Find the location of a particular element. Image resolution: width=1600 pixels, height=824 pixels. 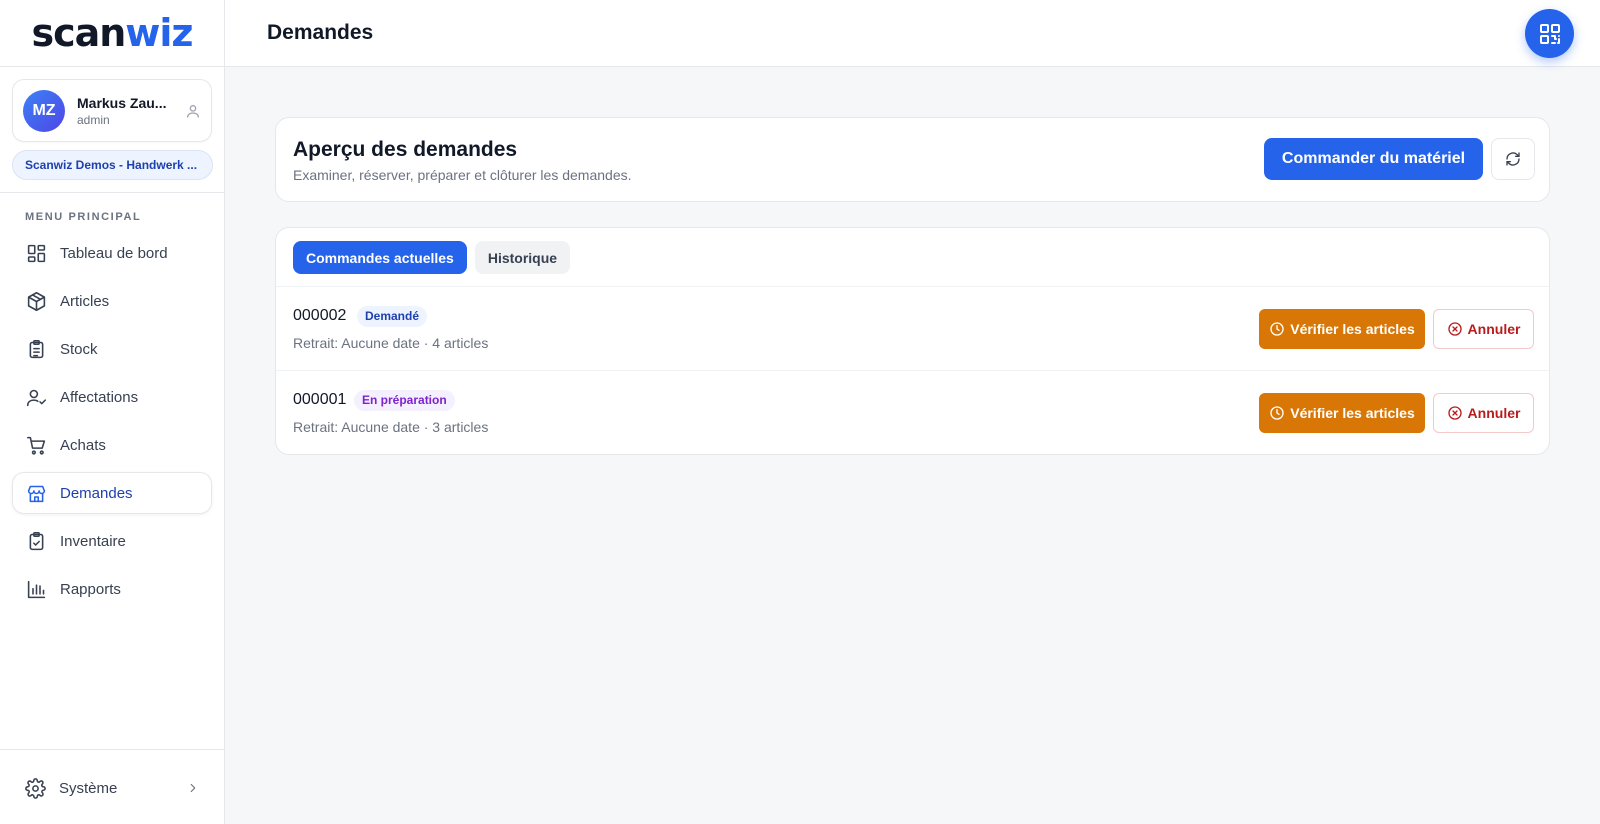

logo-area: scanwiz is located at coordinates (112, 33).